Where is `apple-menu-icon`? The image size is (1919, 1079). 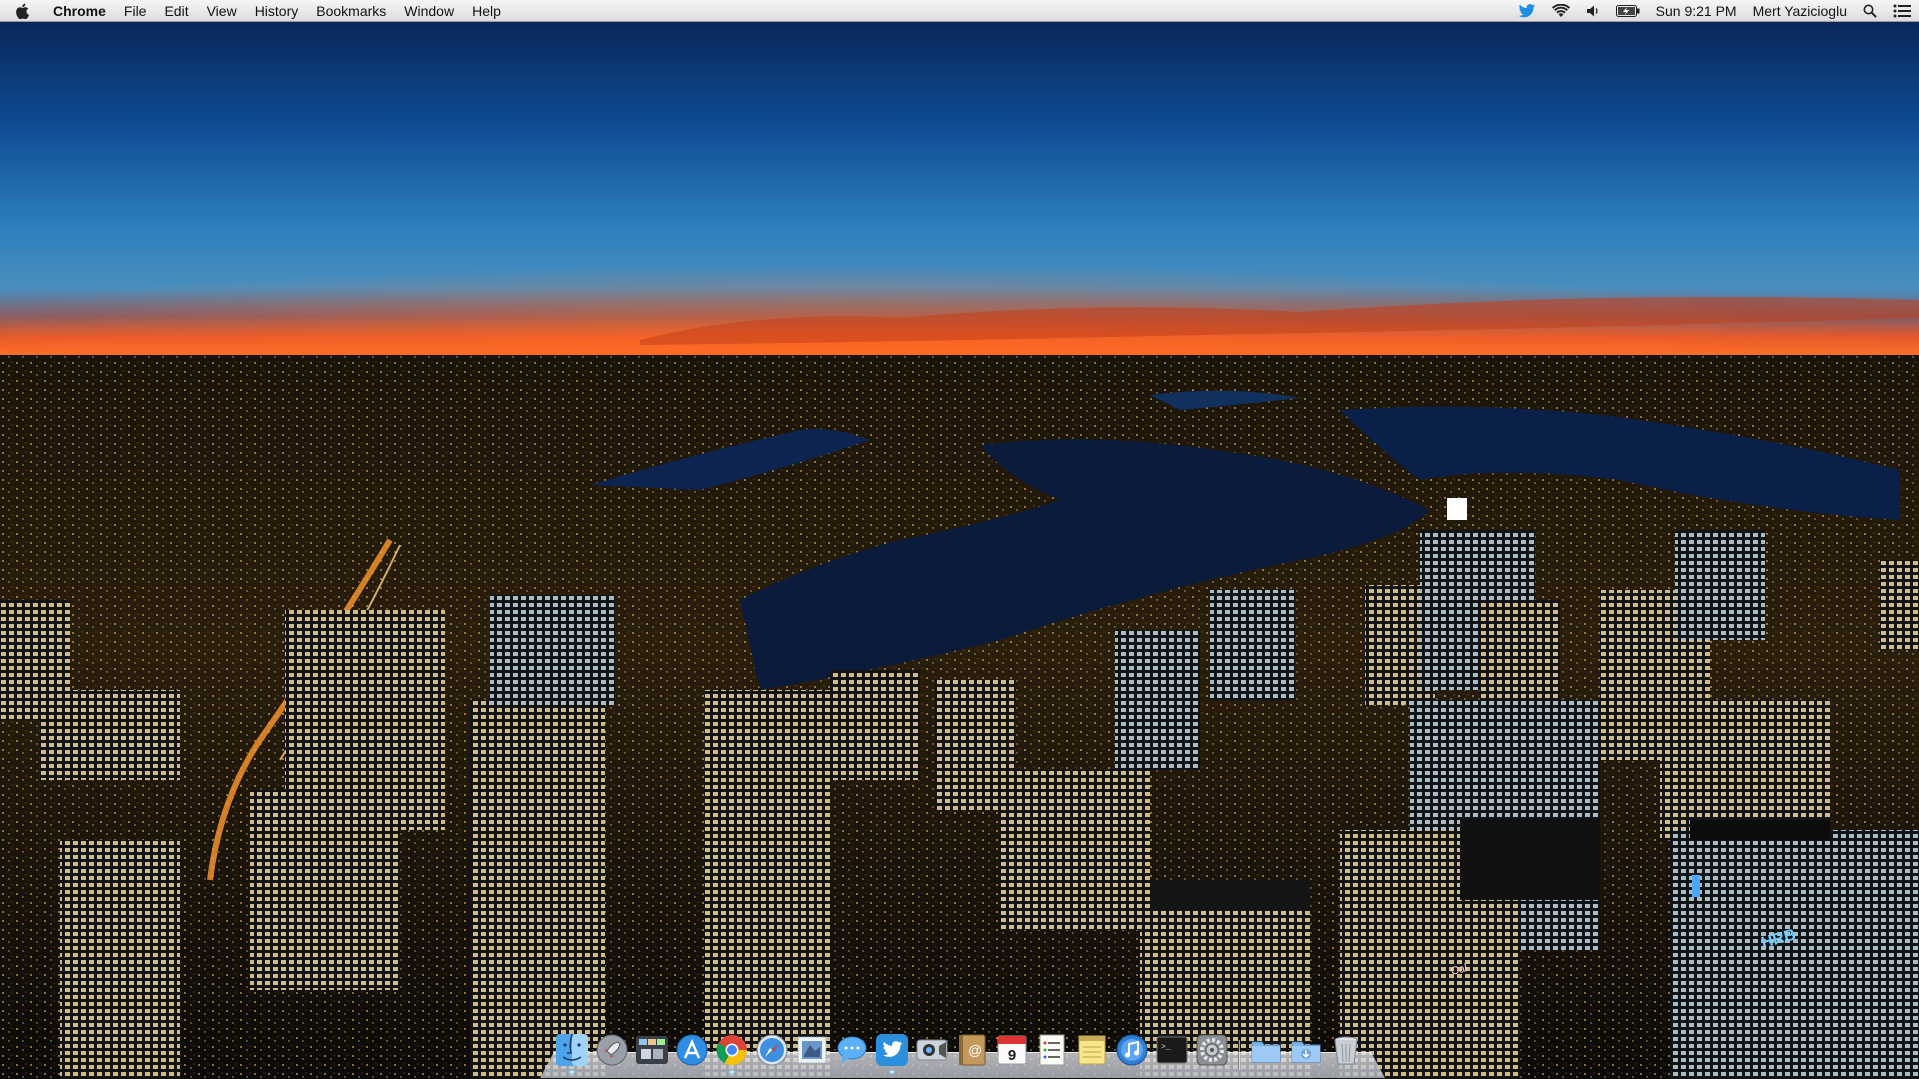 apple-menu-icon is located at coordinates (22, 11).